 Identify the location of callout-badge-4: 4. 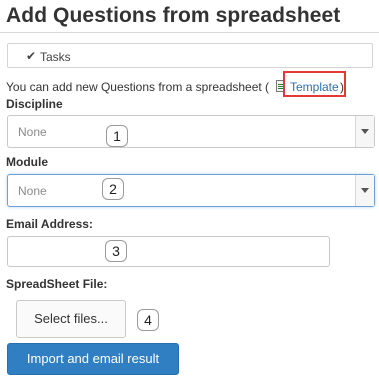
(148, 320).